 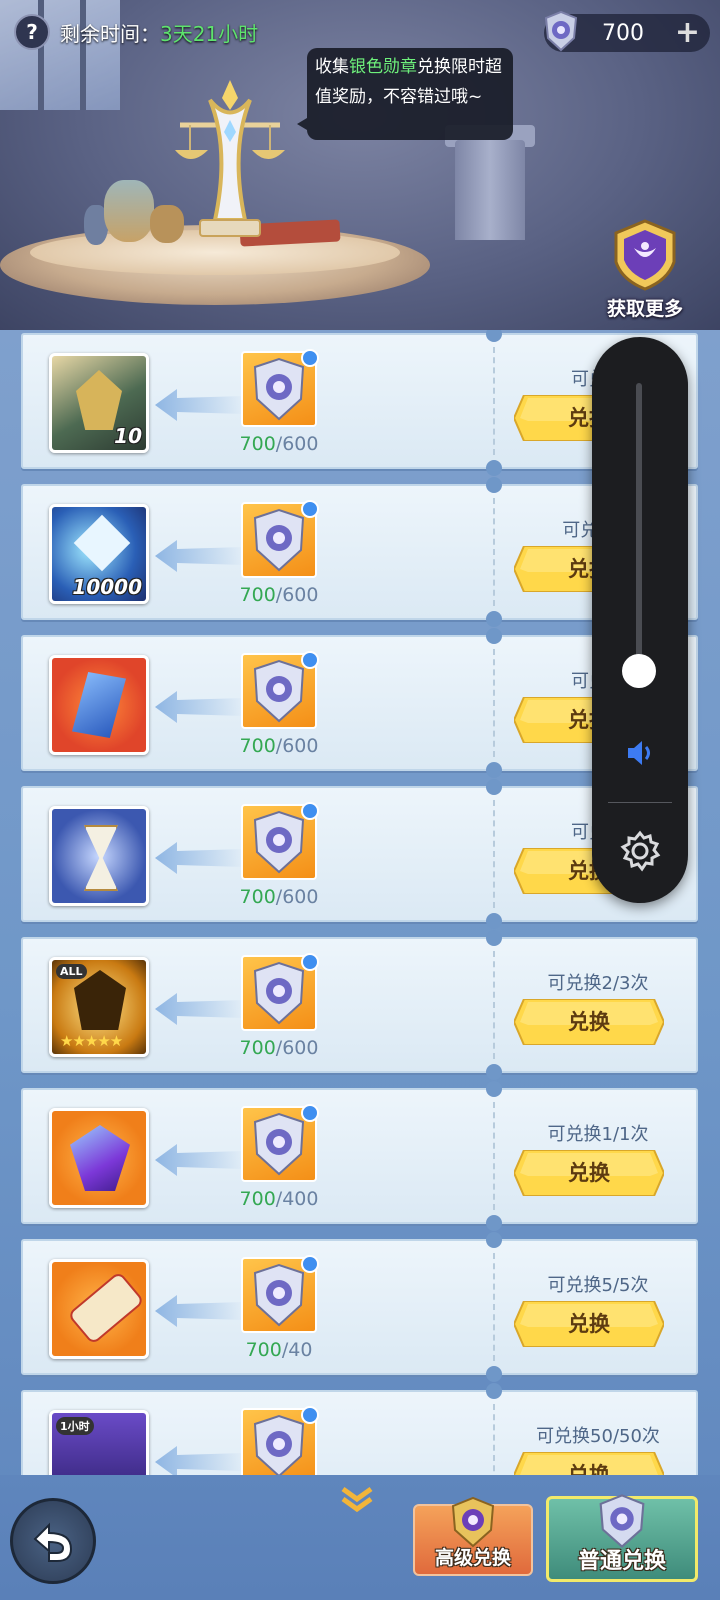 What do you see at coordinates (99, 1007) in the screenshot?
I see `golden-helmet-icon: ★★★★★ ALL` at bounding box center [99, 1007].